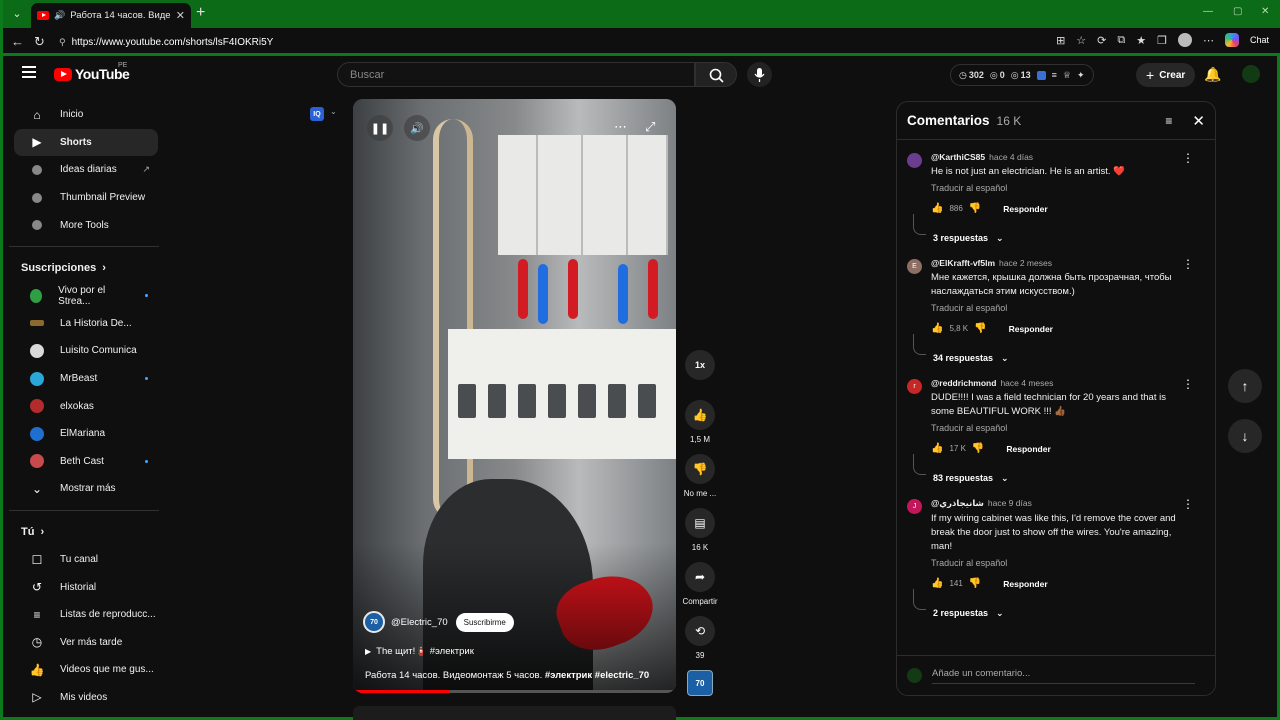 This screenshot has width=1280, height=720. Describe the element at coordinates (380, 128) in the screenshot. I see `pause-button: ❚❚` at that location.